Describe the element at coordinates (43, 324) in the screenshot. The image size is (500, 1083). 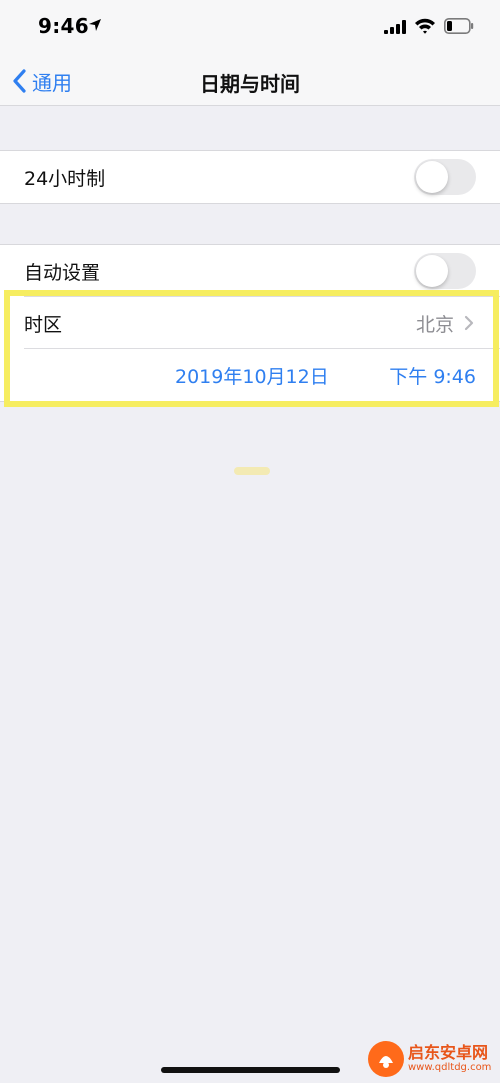
I see `timezone-label: 时区` at that location.